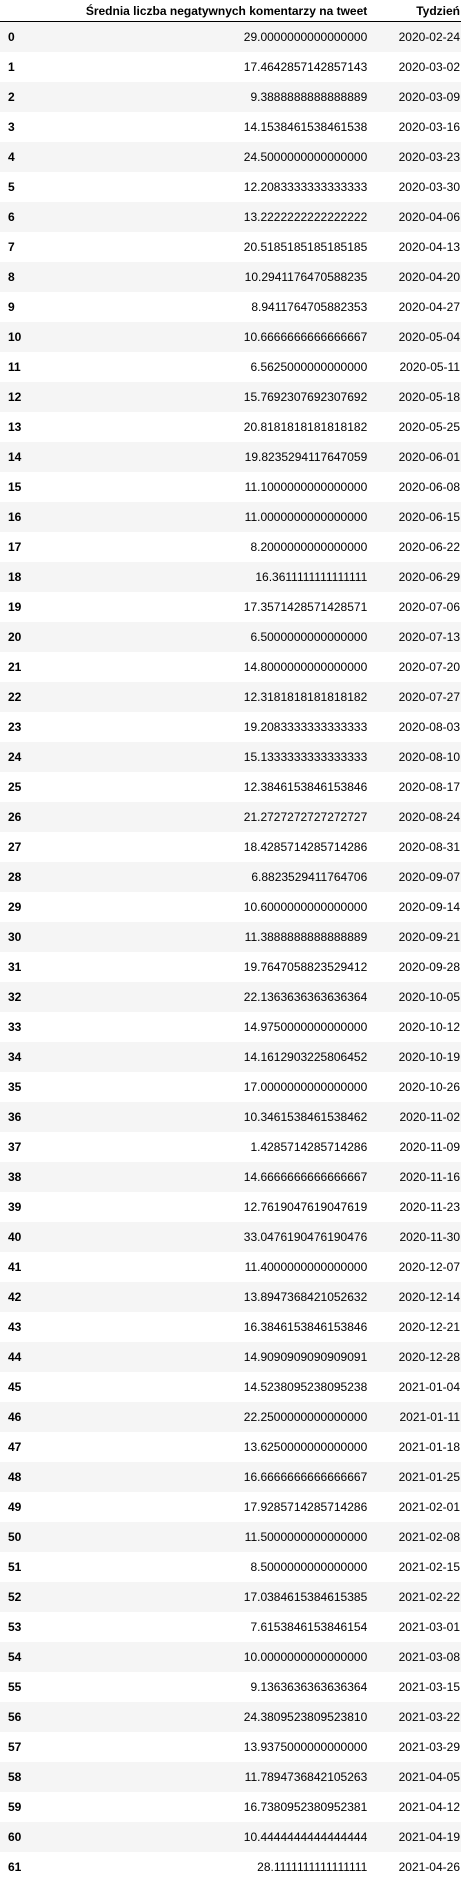 This screenshot has height=1882, width=461. Describe the element at coordinates (20, 1417) in the screenshot. I see `row-index: 46` at that location.